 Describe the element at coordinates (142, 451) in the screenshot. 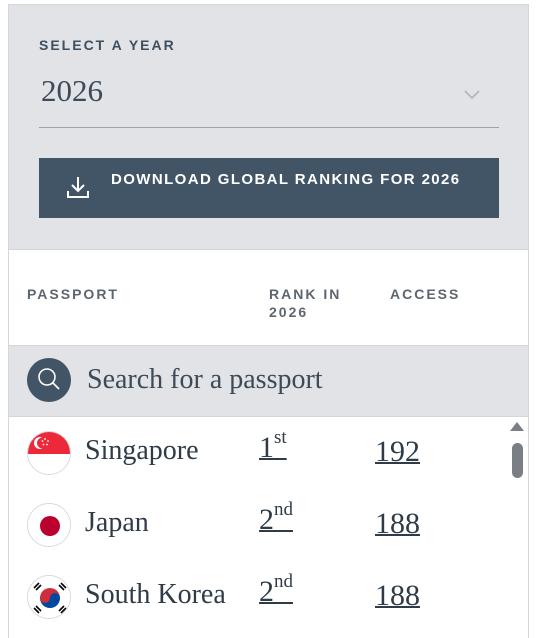

I see `country-name: Singapore` at that location.